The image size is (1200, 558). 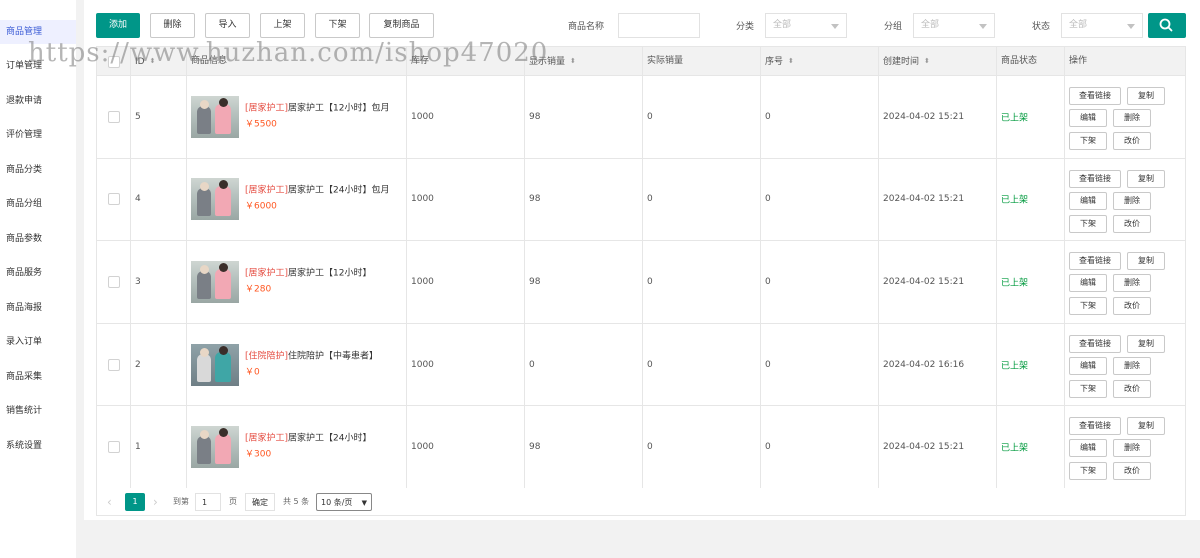 I want to click on goods-title-block: [居家护工]居家护工【12小时】包月 ￥5500, so click(x=325, y=116).